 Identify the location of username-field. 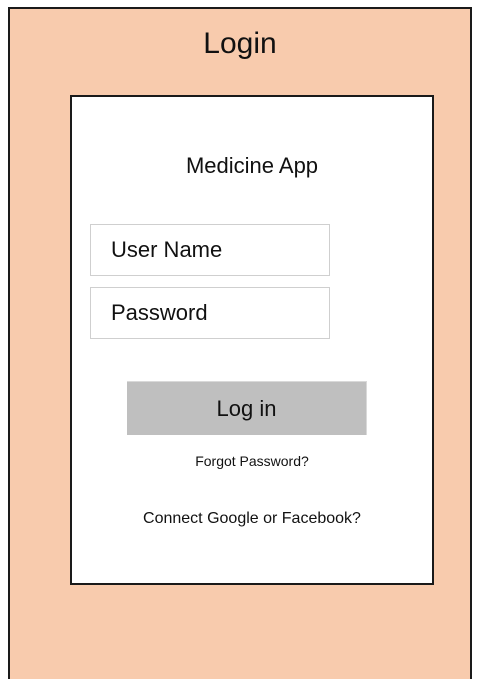
(210, 250).